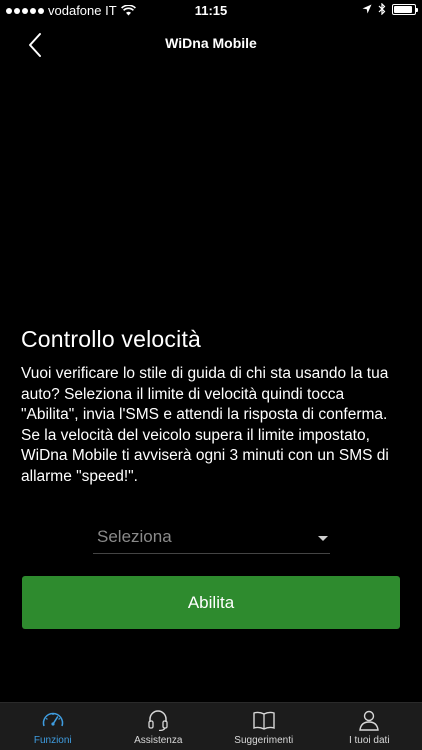 The width and height of the screenshot is (422, 750). I want to click on tab-assistenza: Assistenza, so click(159, 726).